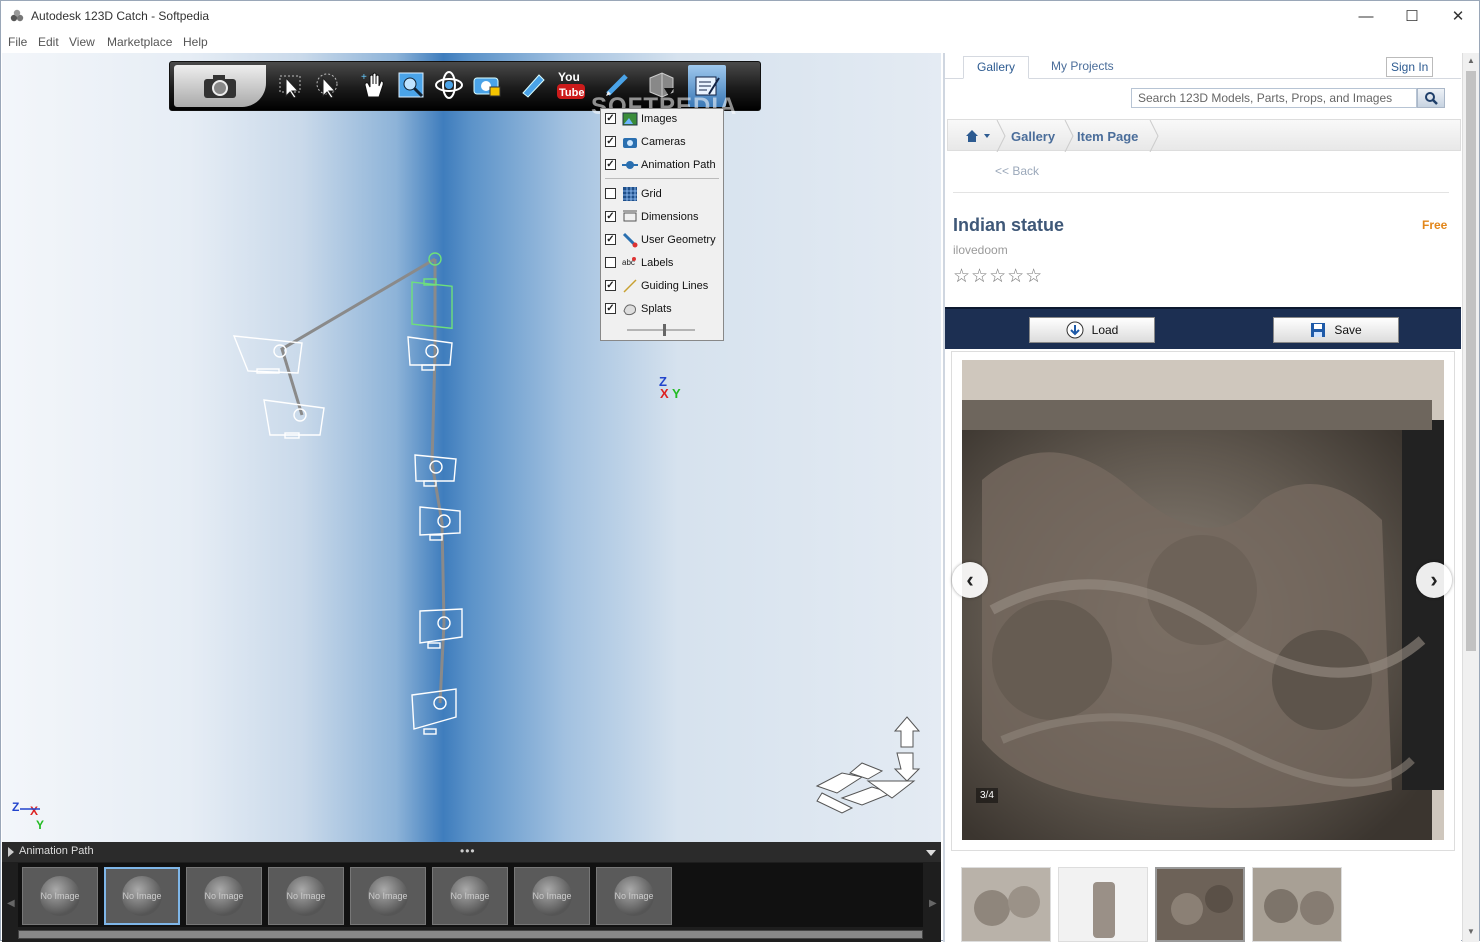 The image size is (1480, 942). Describe the element at coordinates (411, 85) in the screenshot. I see `zoom-window-icon` at that location.